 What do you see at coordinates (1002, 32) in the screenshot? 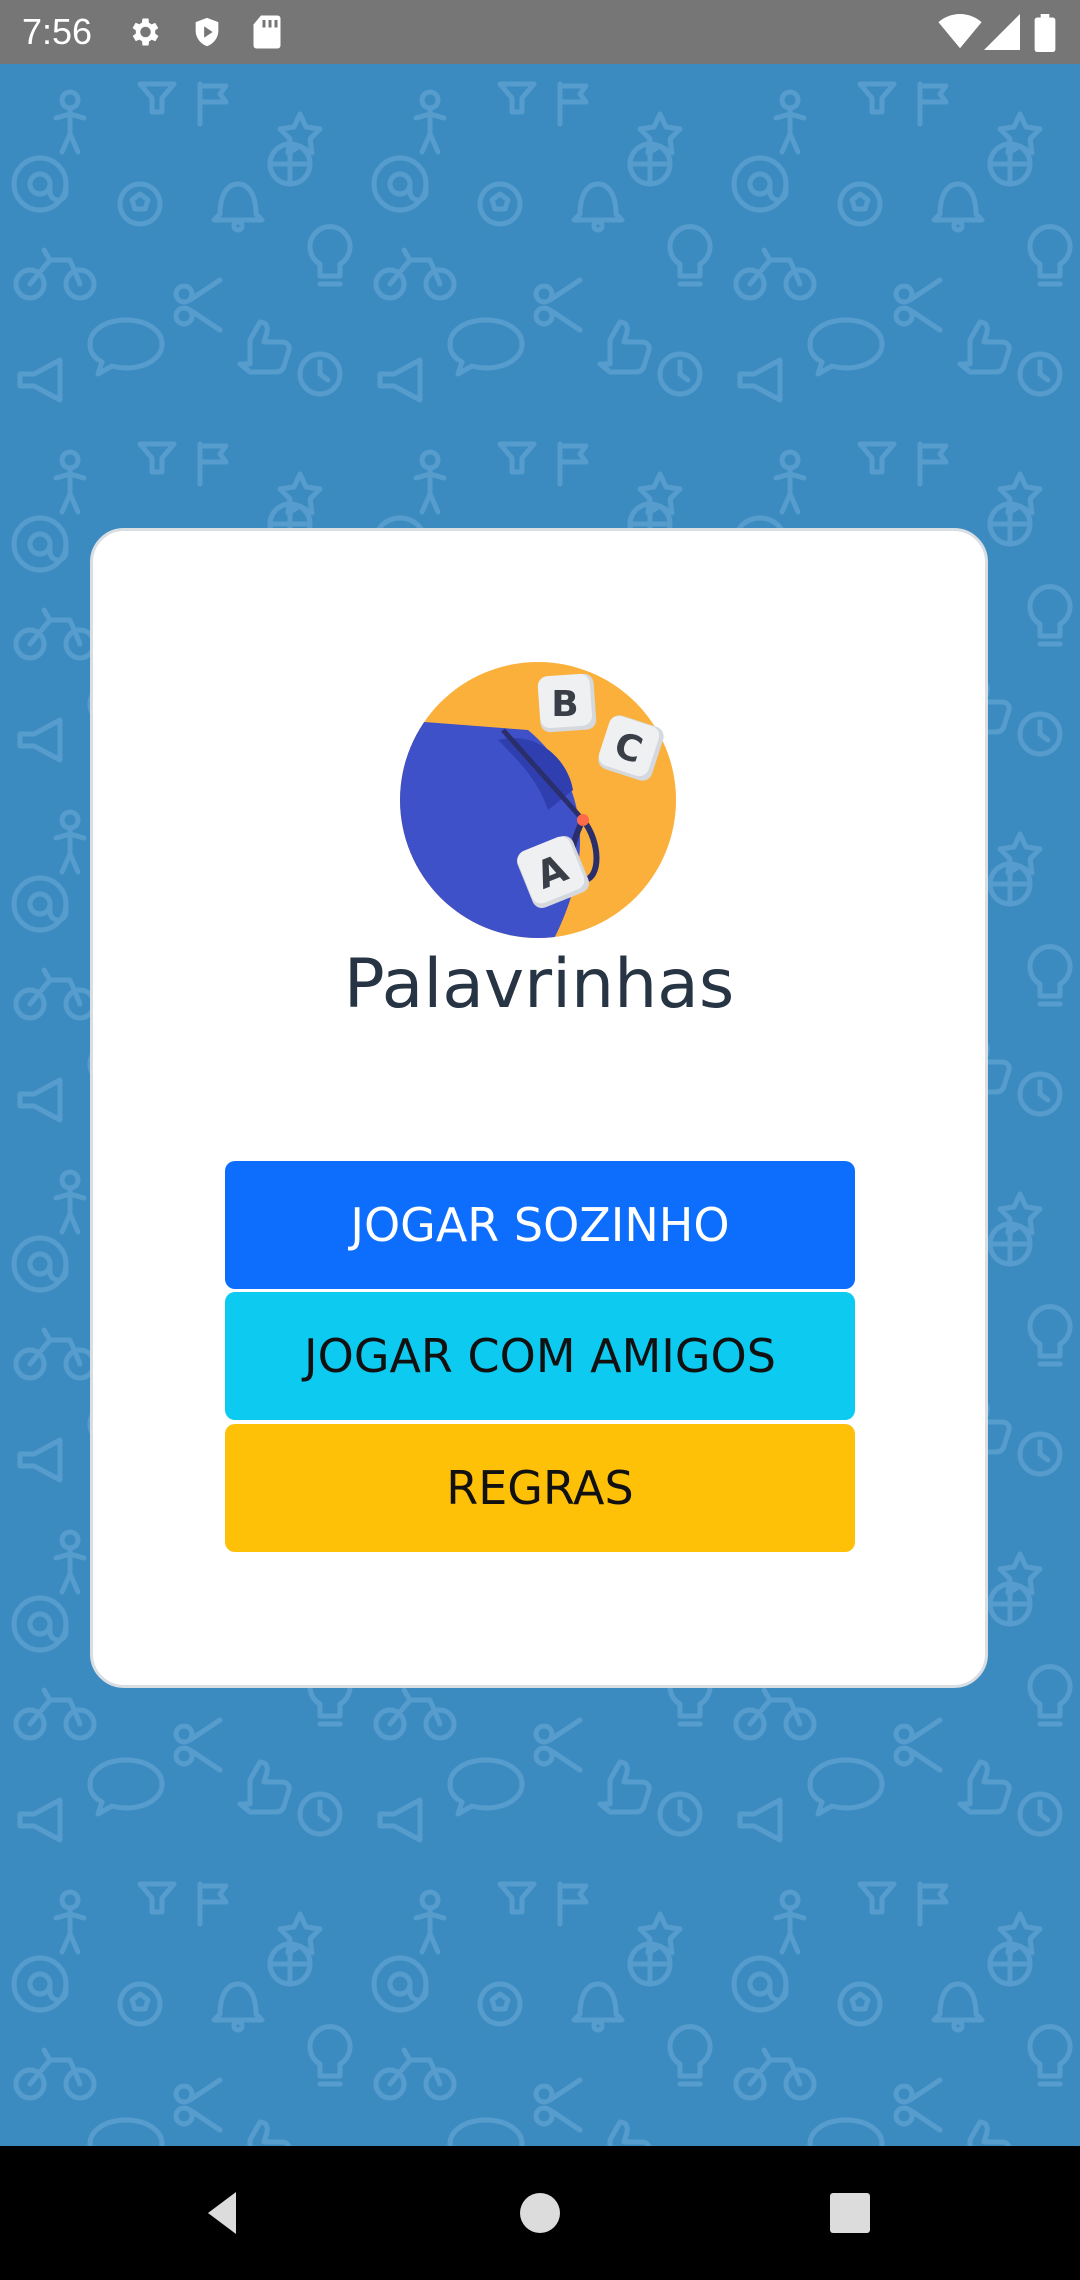
I see `signal-icon` at bounding box center [1002, 32].